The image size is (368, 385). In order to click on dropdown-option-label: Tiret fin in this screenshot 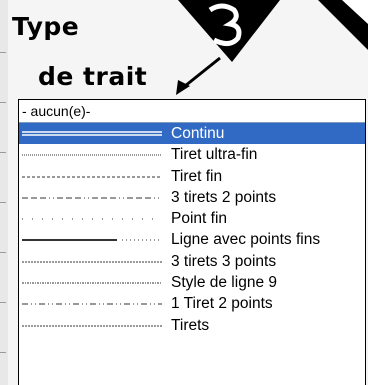, I will do `click(197, 176)`.